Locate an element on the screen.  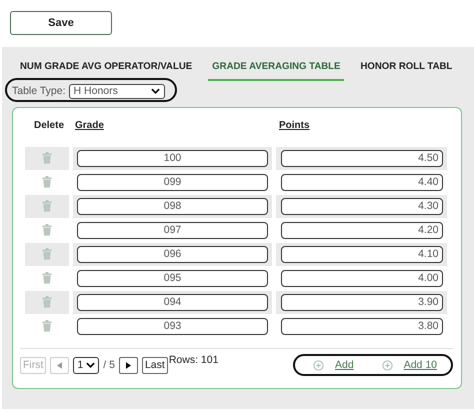
row-count: Rows: 101 is located at coordinates (193, 360).